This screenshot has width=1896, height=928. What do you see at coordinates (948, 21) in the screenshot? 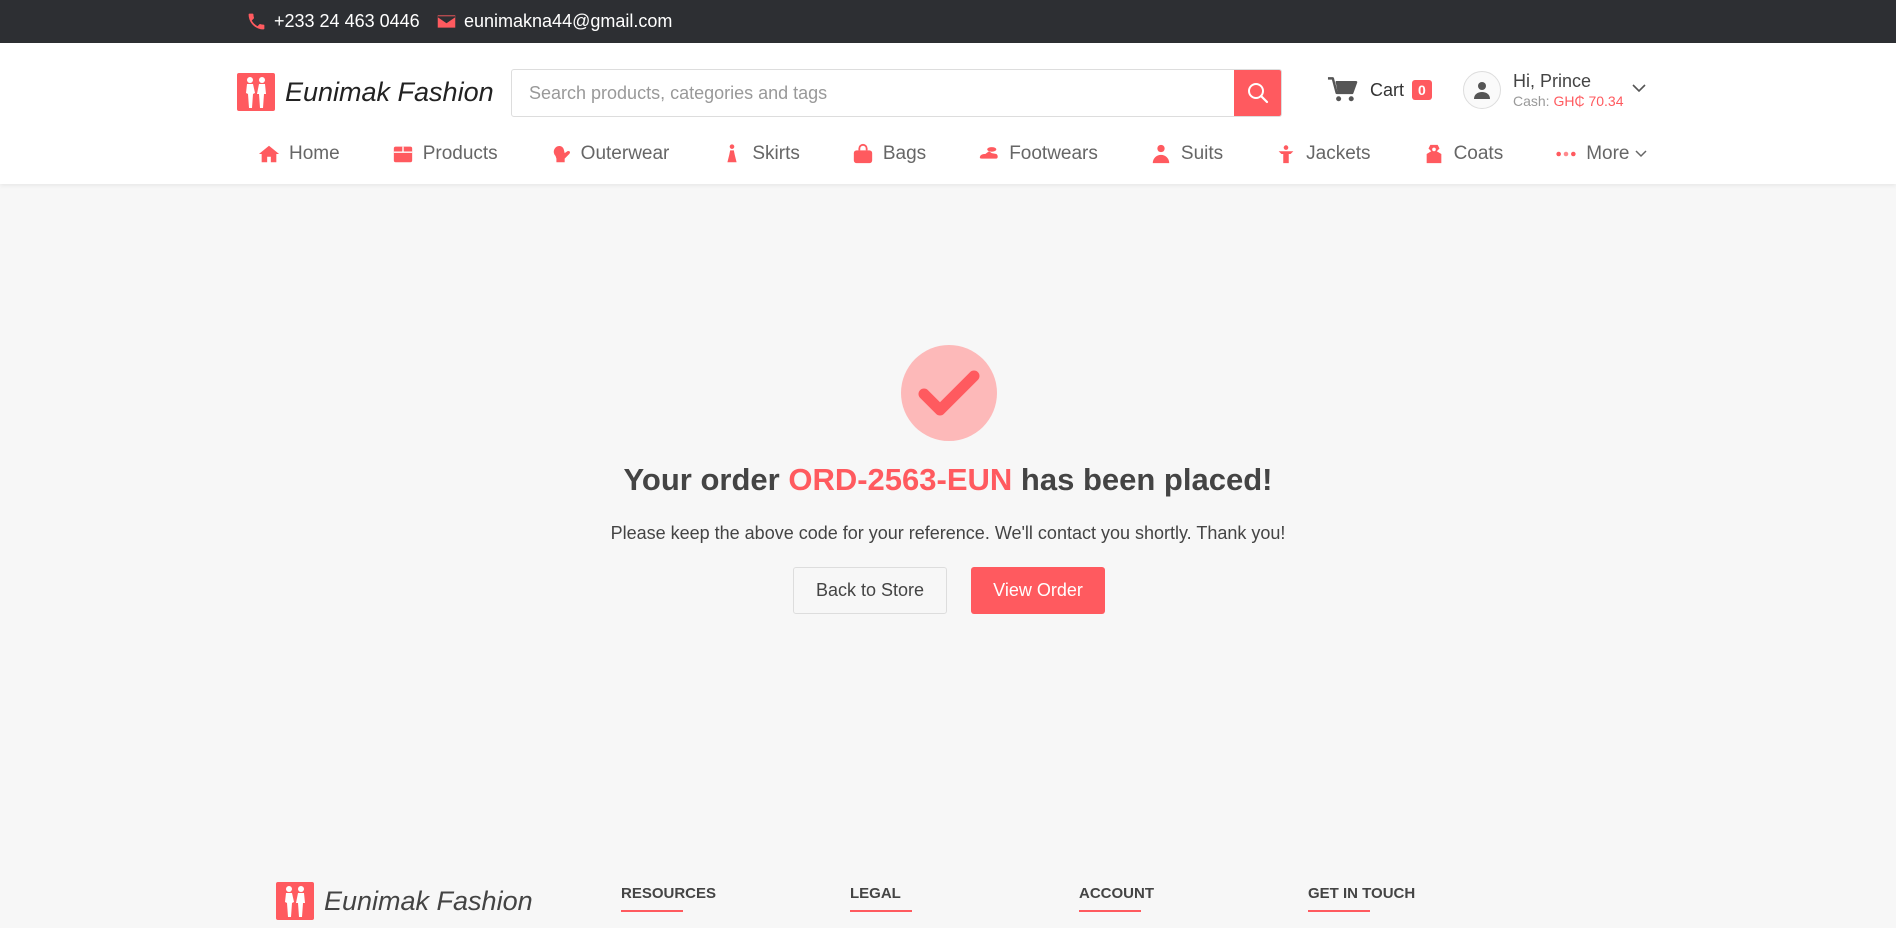
I see `top-contact-bar: +233 24 463 0446 eunimakna44@gmail.com` at bounding box center [948, 21].